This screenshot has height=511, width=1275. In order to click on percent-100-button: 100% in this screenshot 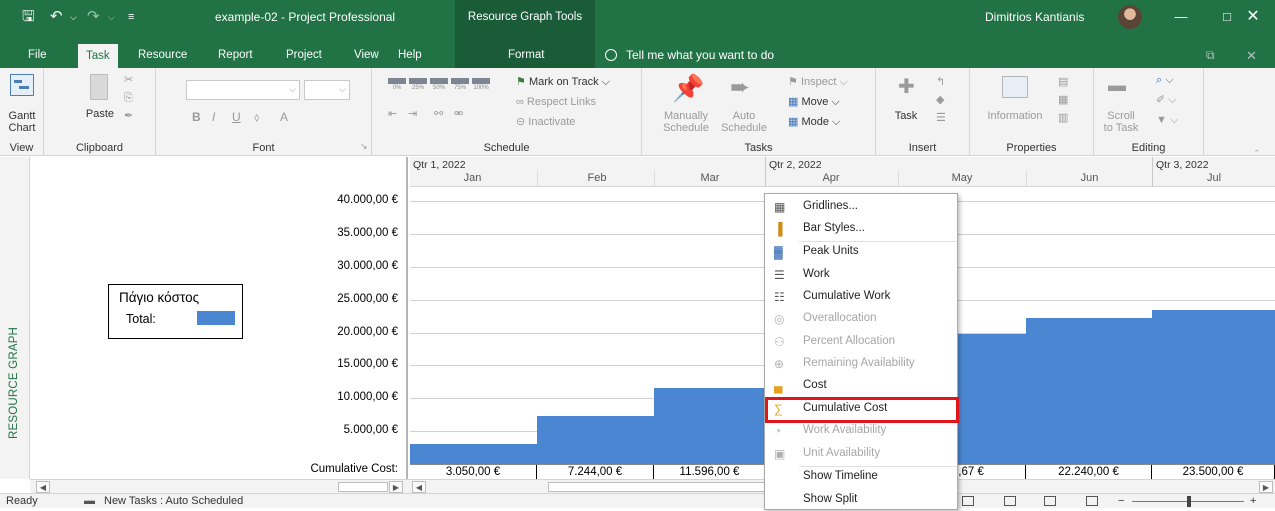, I will do `click(481, 85)`.